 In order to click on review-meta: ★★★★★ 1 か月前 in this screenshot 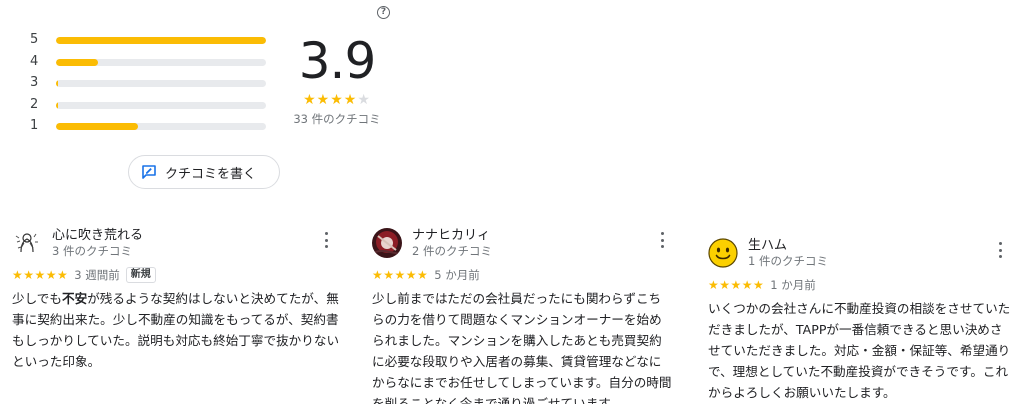, I will do `click(860, 285)`.